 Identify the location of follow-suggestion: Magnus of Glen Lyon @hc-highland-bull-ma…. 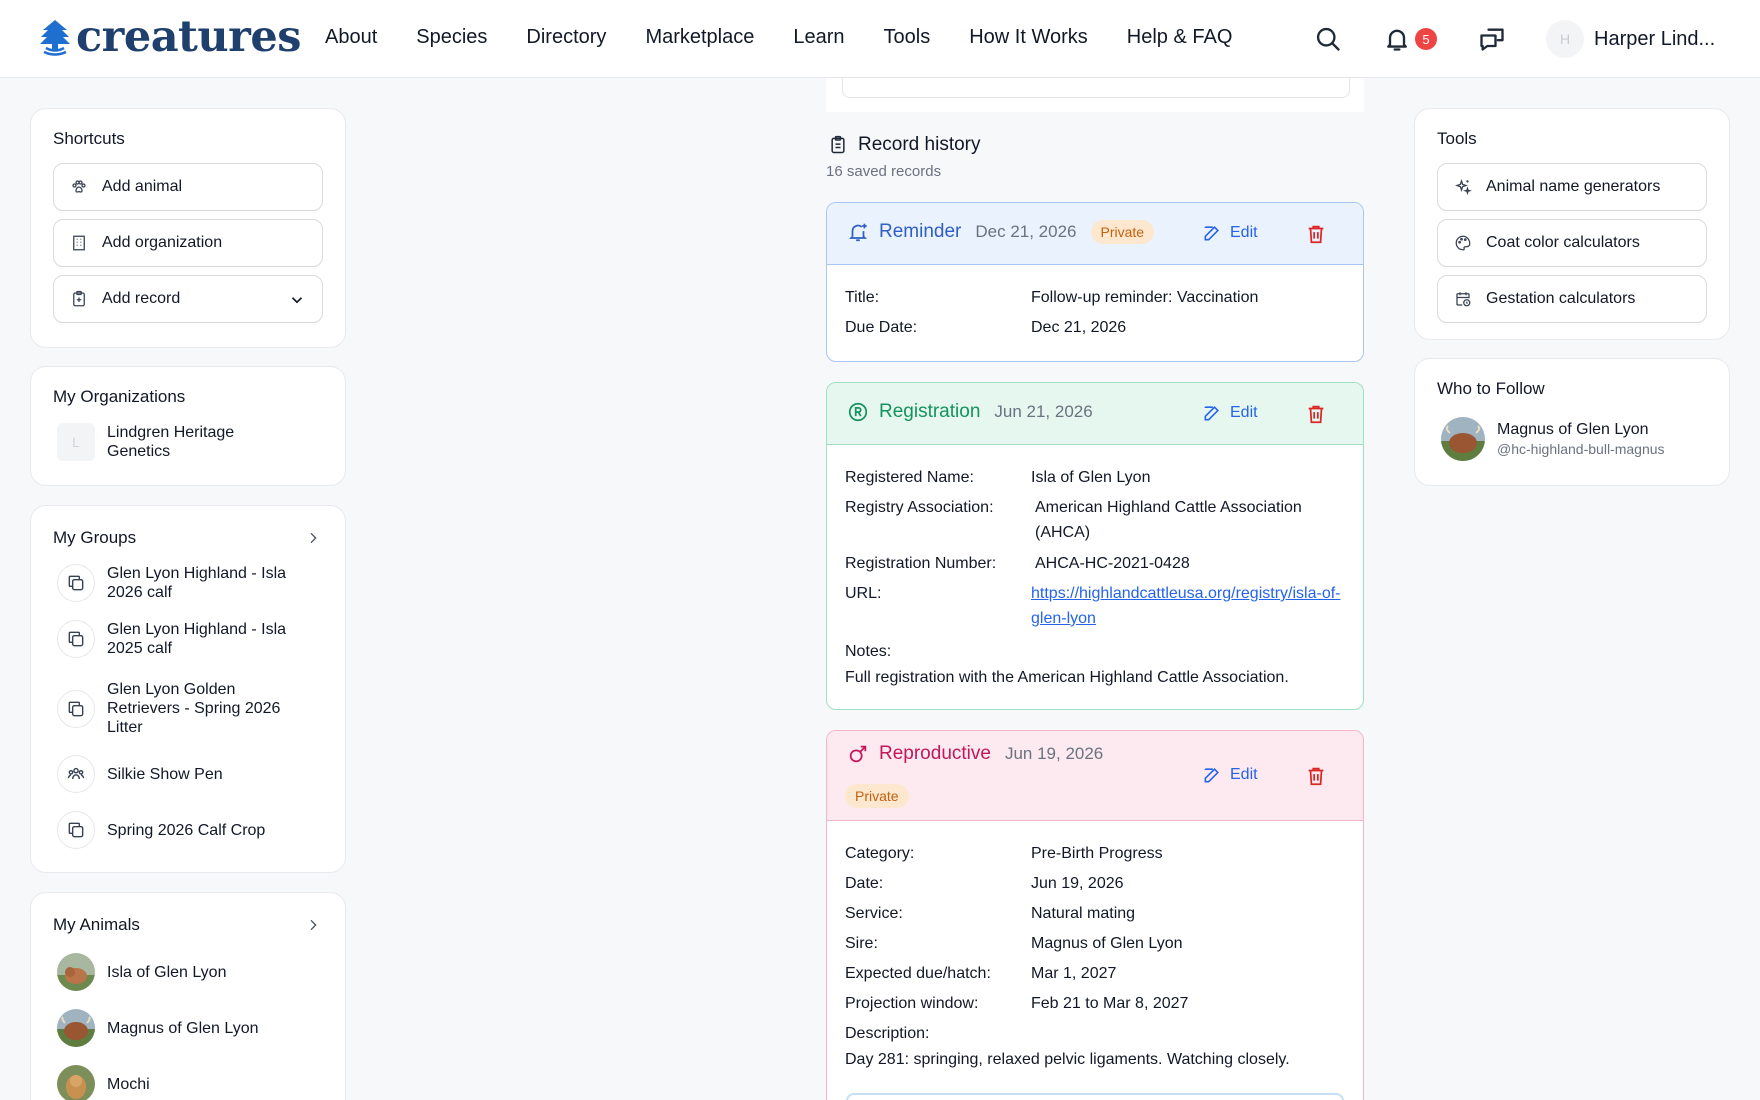
(1553, 439).